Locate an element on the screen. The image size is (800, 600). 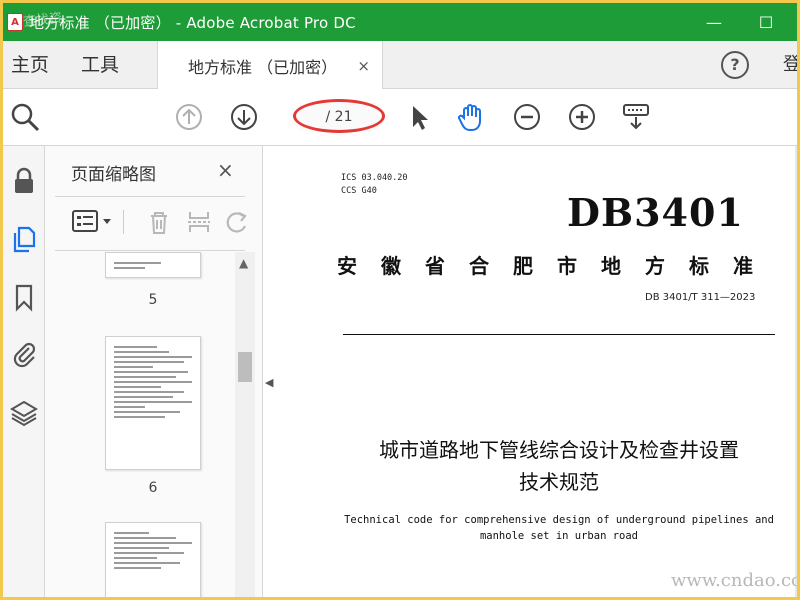
help-icon: ? is located at coordinates (735, 65).